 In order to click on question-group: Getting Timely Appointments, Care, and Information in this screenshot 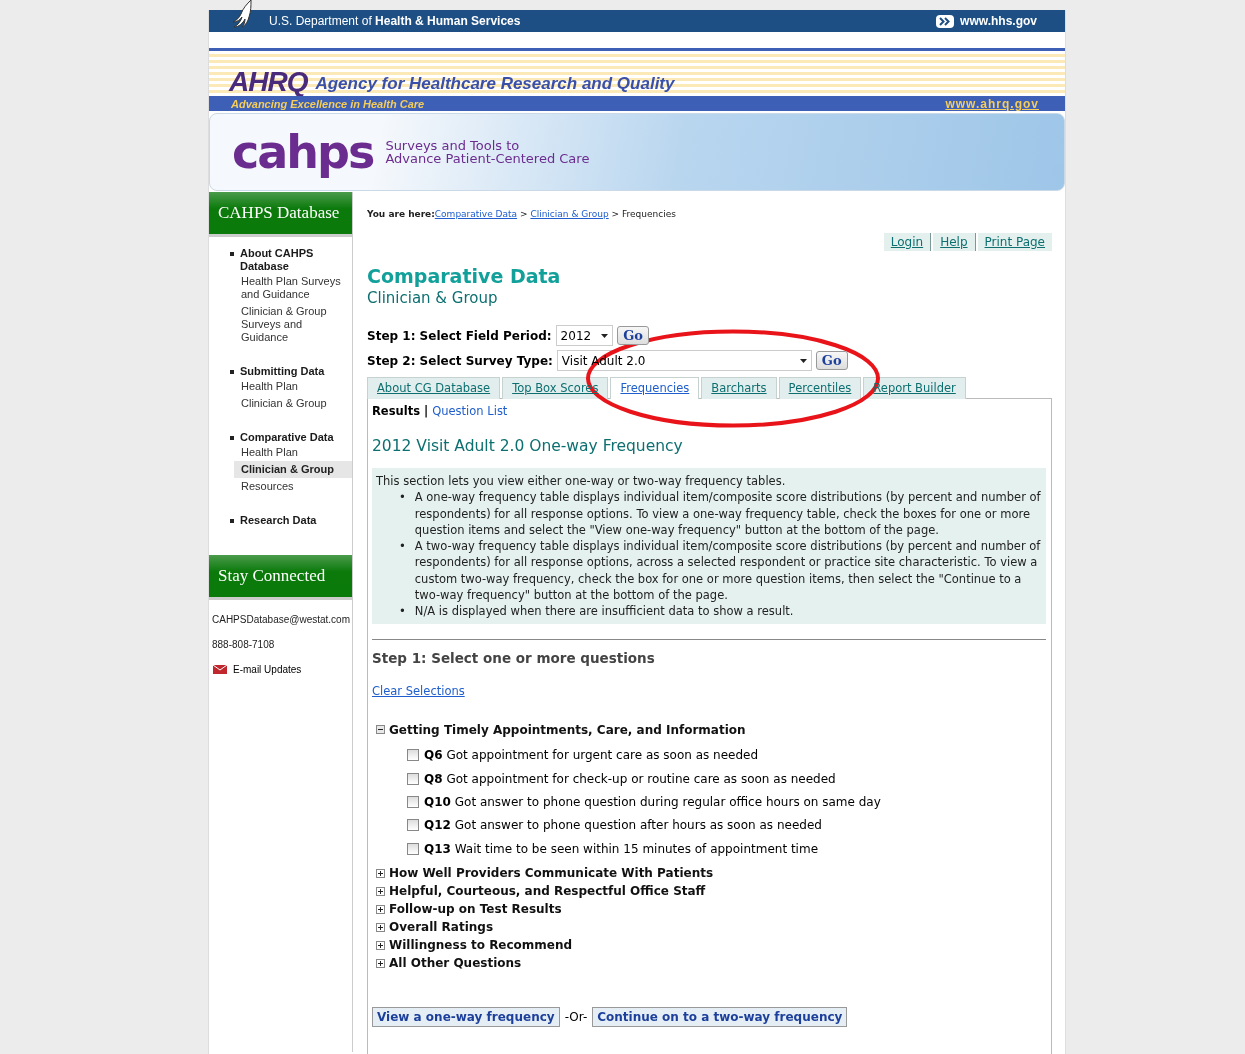, I will do `click(567, 729)`.